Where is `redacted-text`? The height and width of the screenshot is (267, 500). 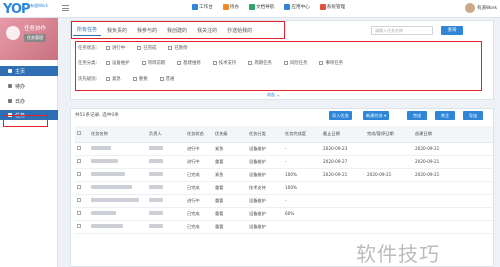 redacted-text is located at coordinates (111, 187).